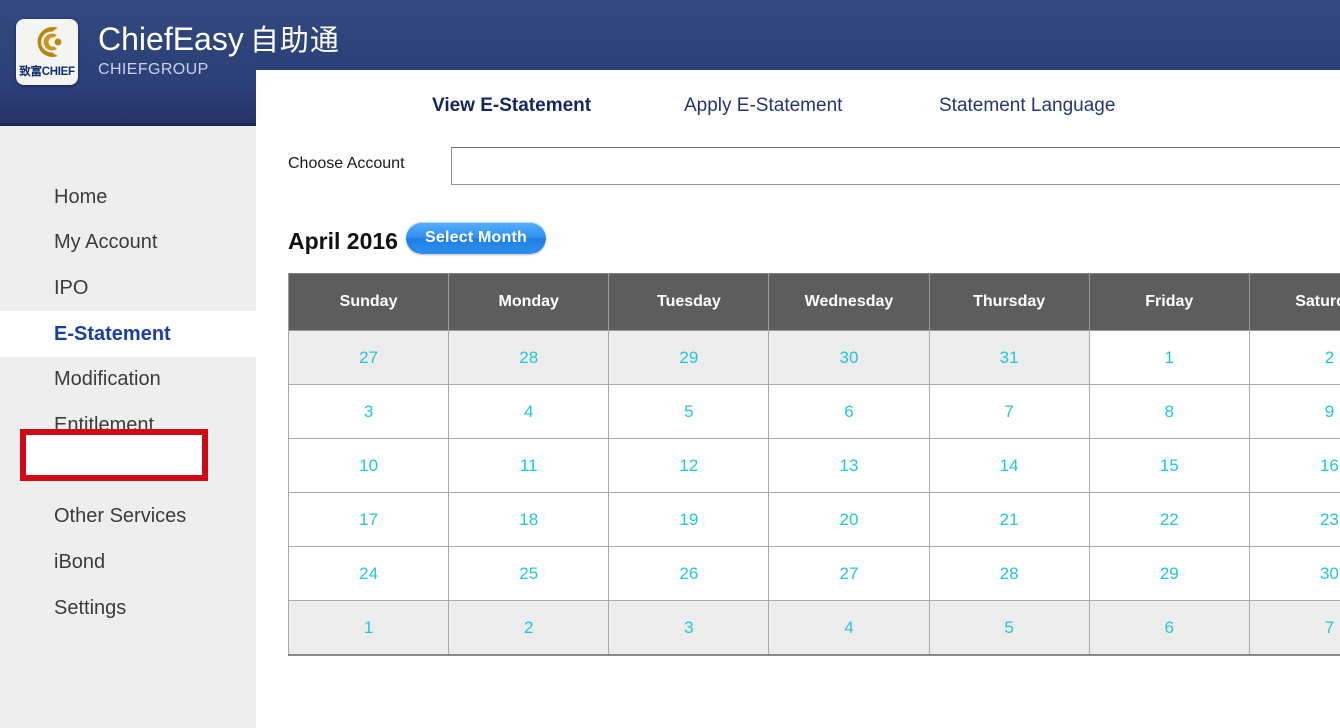 This screenshot has width=1340, height=728. What do you see at coordinates (153, 69) in the screenshot?
I see `app-subtitle: CHIEFGROUP` at bounding box center [153, 69].